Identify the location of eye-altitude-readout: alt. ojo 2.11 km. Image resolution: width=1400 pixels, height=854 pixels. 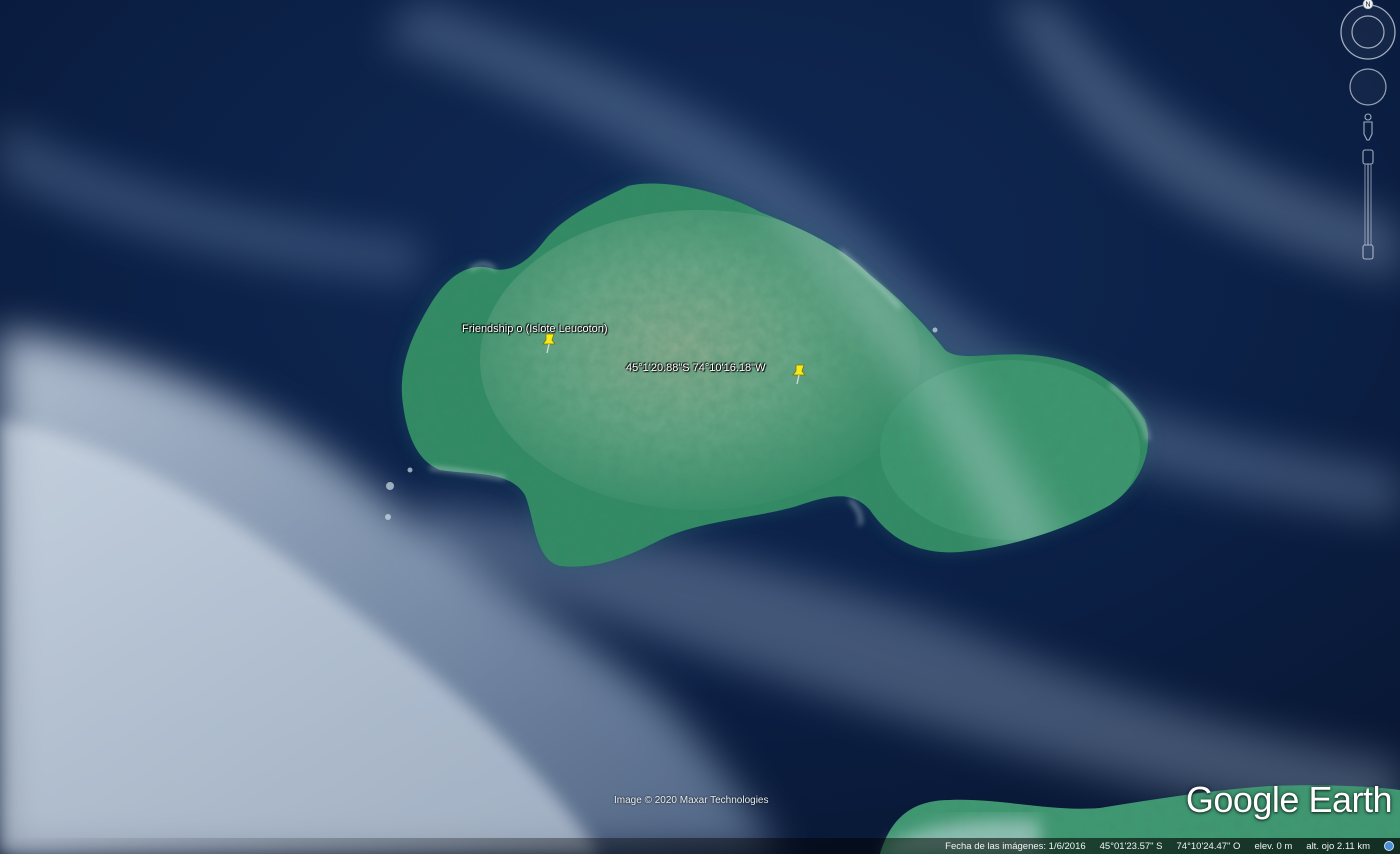
(1338, 846).